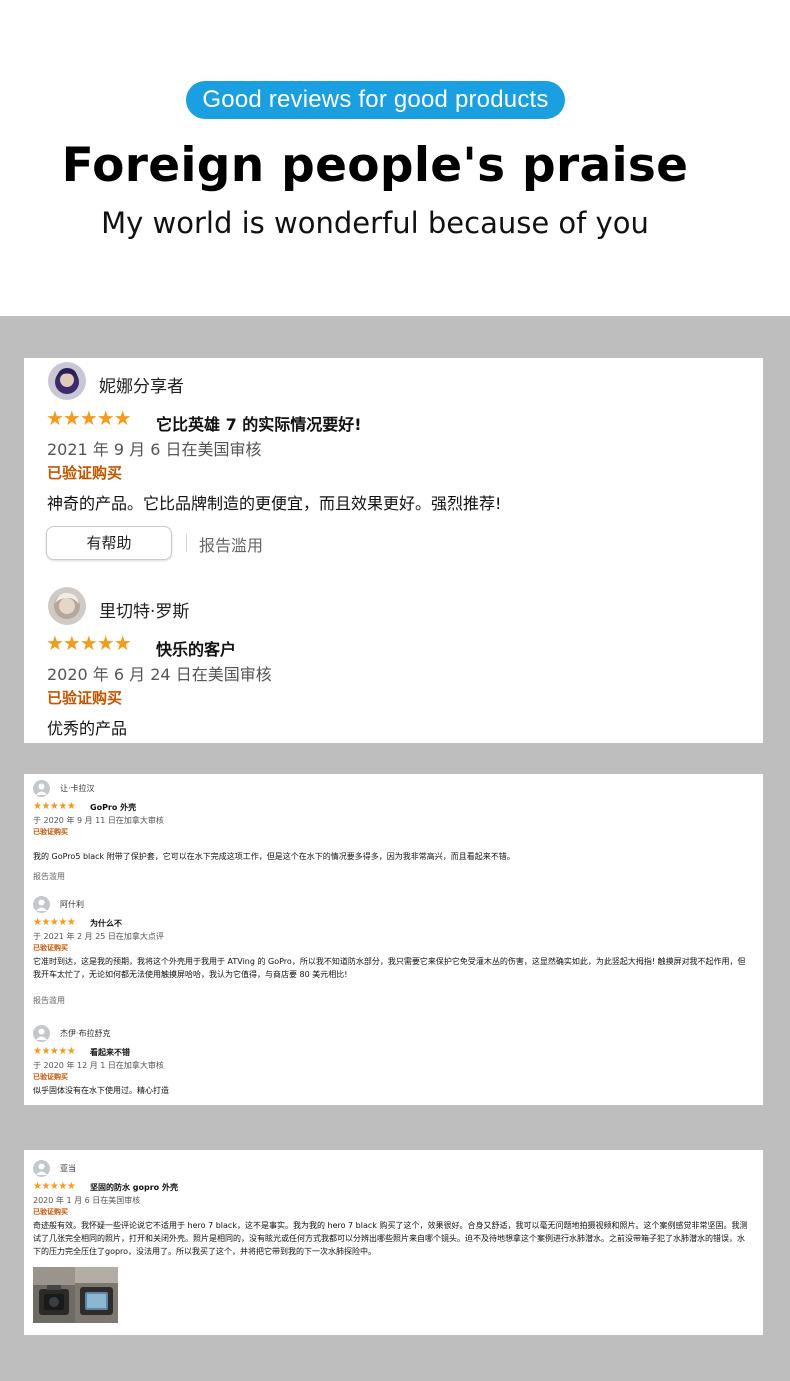  Describe the element at coordinates (98, 936) in the screenshot. I see `review-date: 于 2021 年 2 月 25 日在加拿大点评` at that location.